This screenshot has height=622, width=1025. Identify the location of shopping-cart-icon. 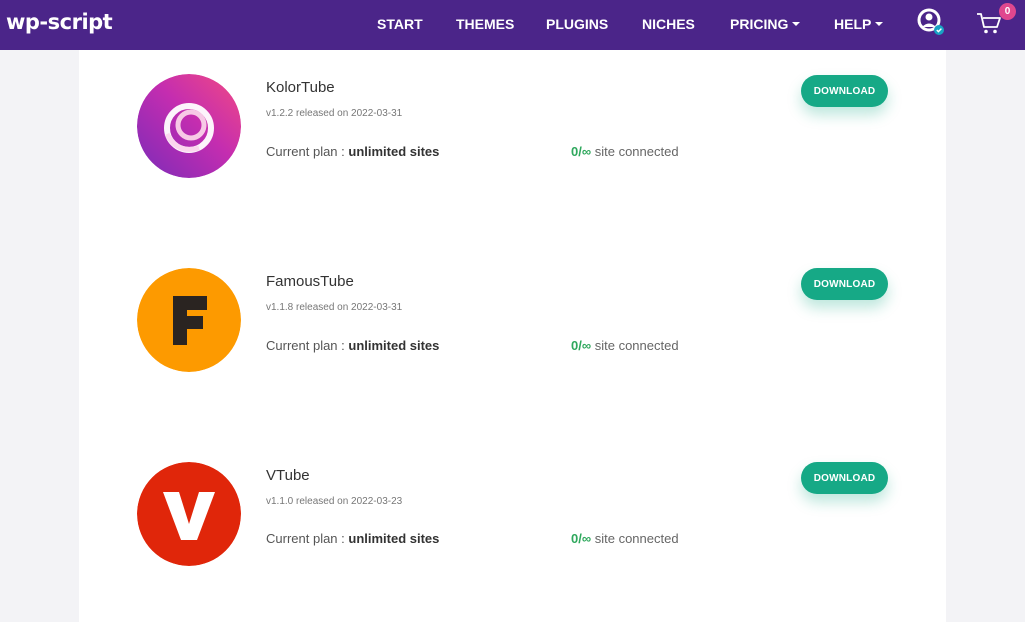
(989, 23).